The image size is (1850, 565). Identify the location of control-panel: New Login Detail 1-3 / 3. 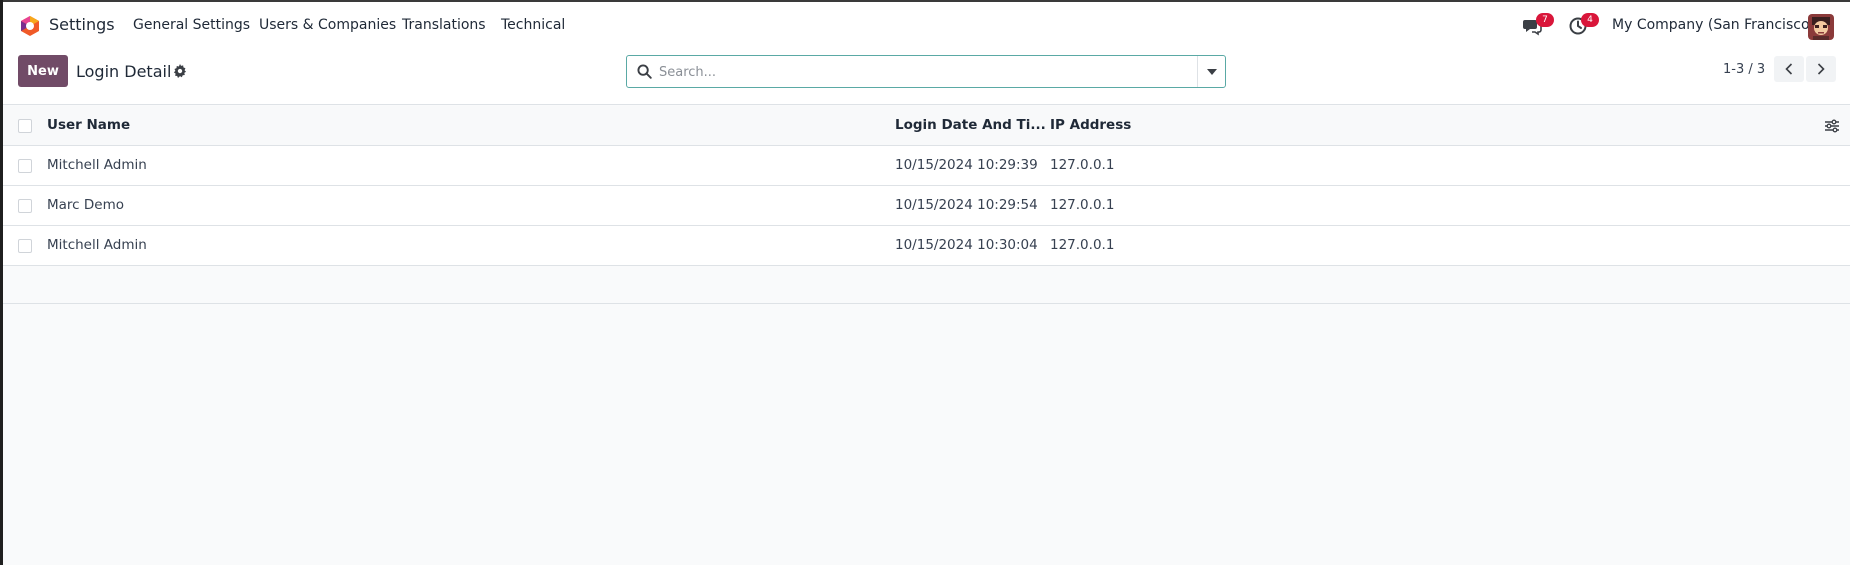
(926, 76).